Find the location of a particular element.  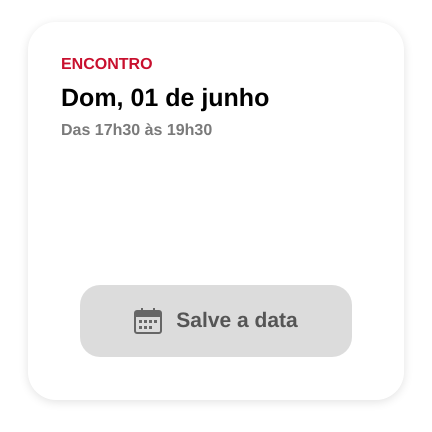

event-category: ENCONTRO is located at coordinates (107, 65).